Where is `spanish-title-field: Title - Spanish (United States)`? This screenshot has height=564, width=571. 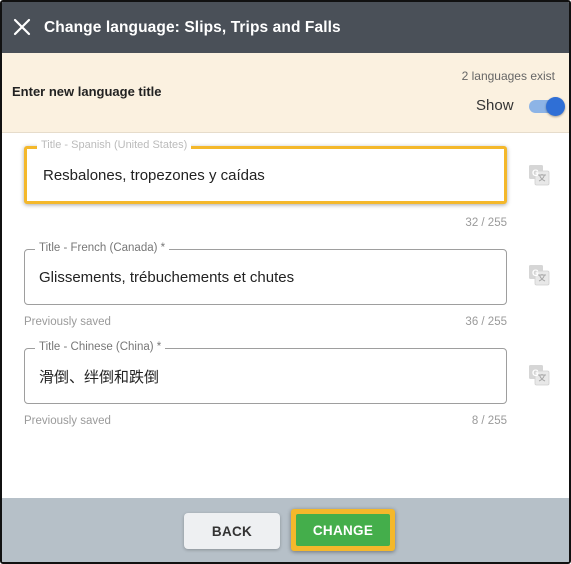 spanish-title-field: Title - Spanish (United States) is located at coordinates (265, 171).